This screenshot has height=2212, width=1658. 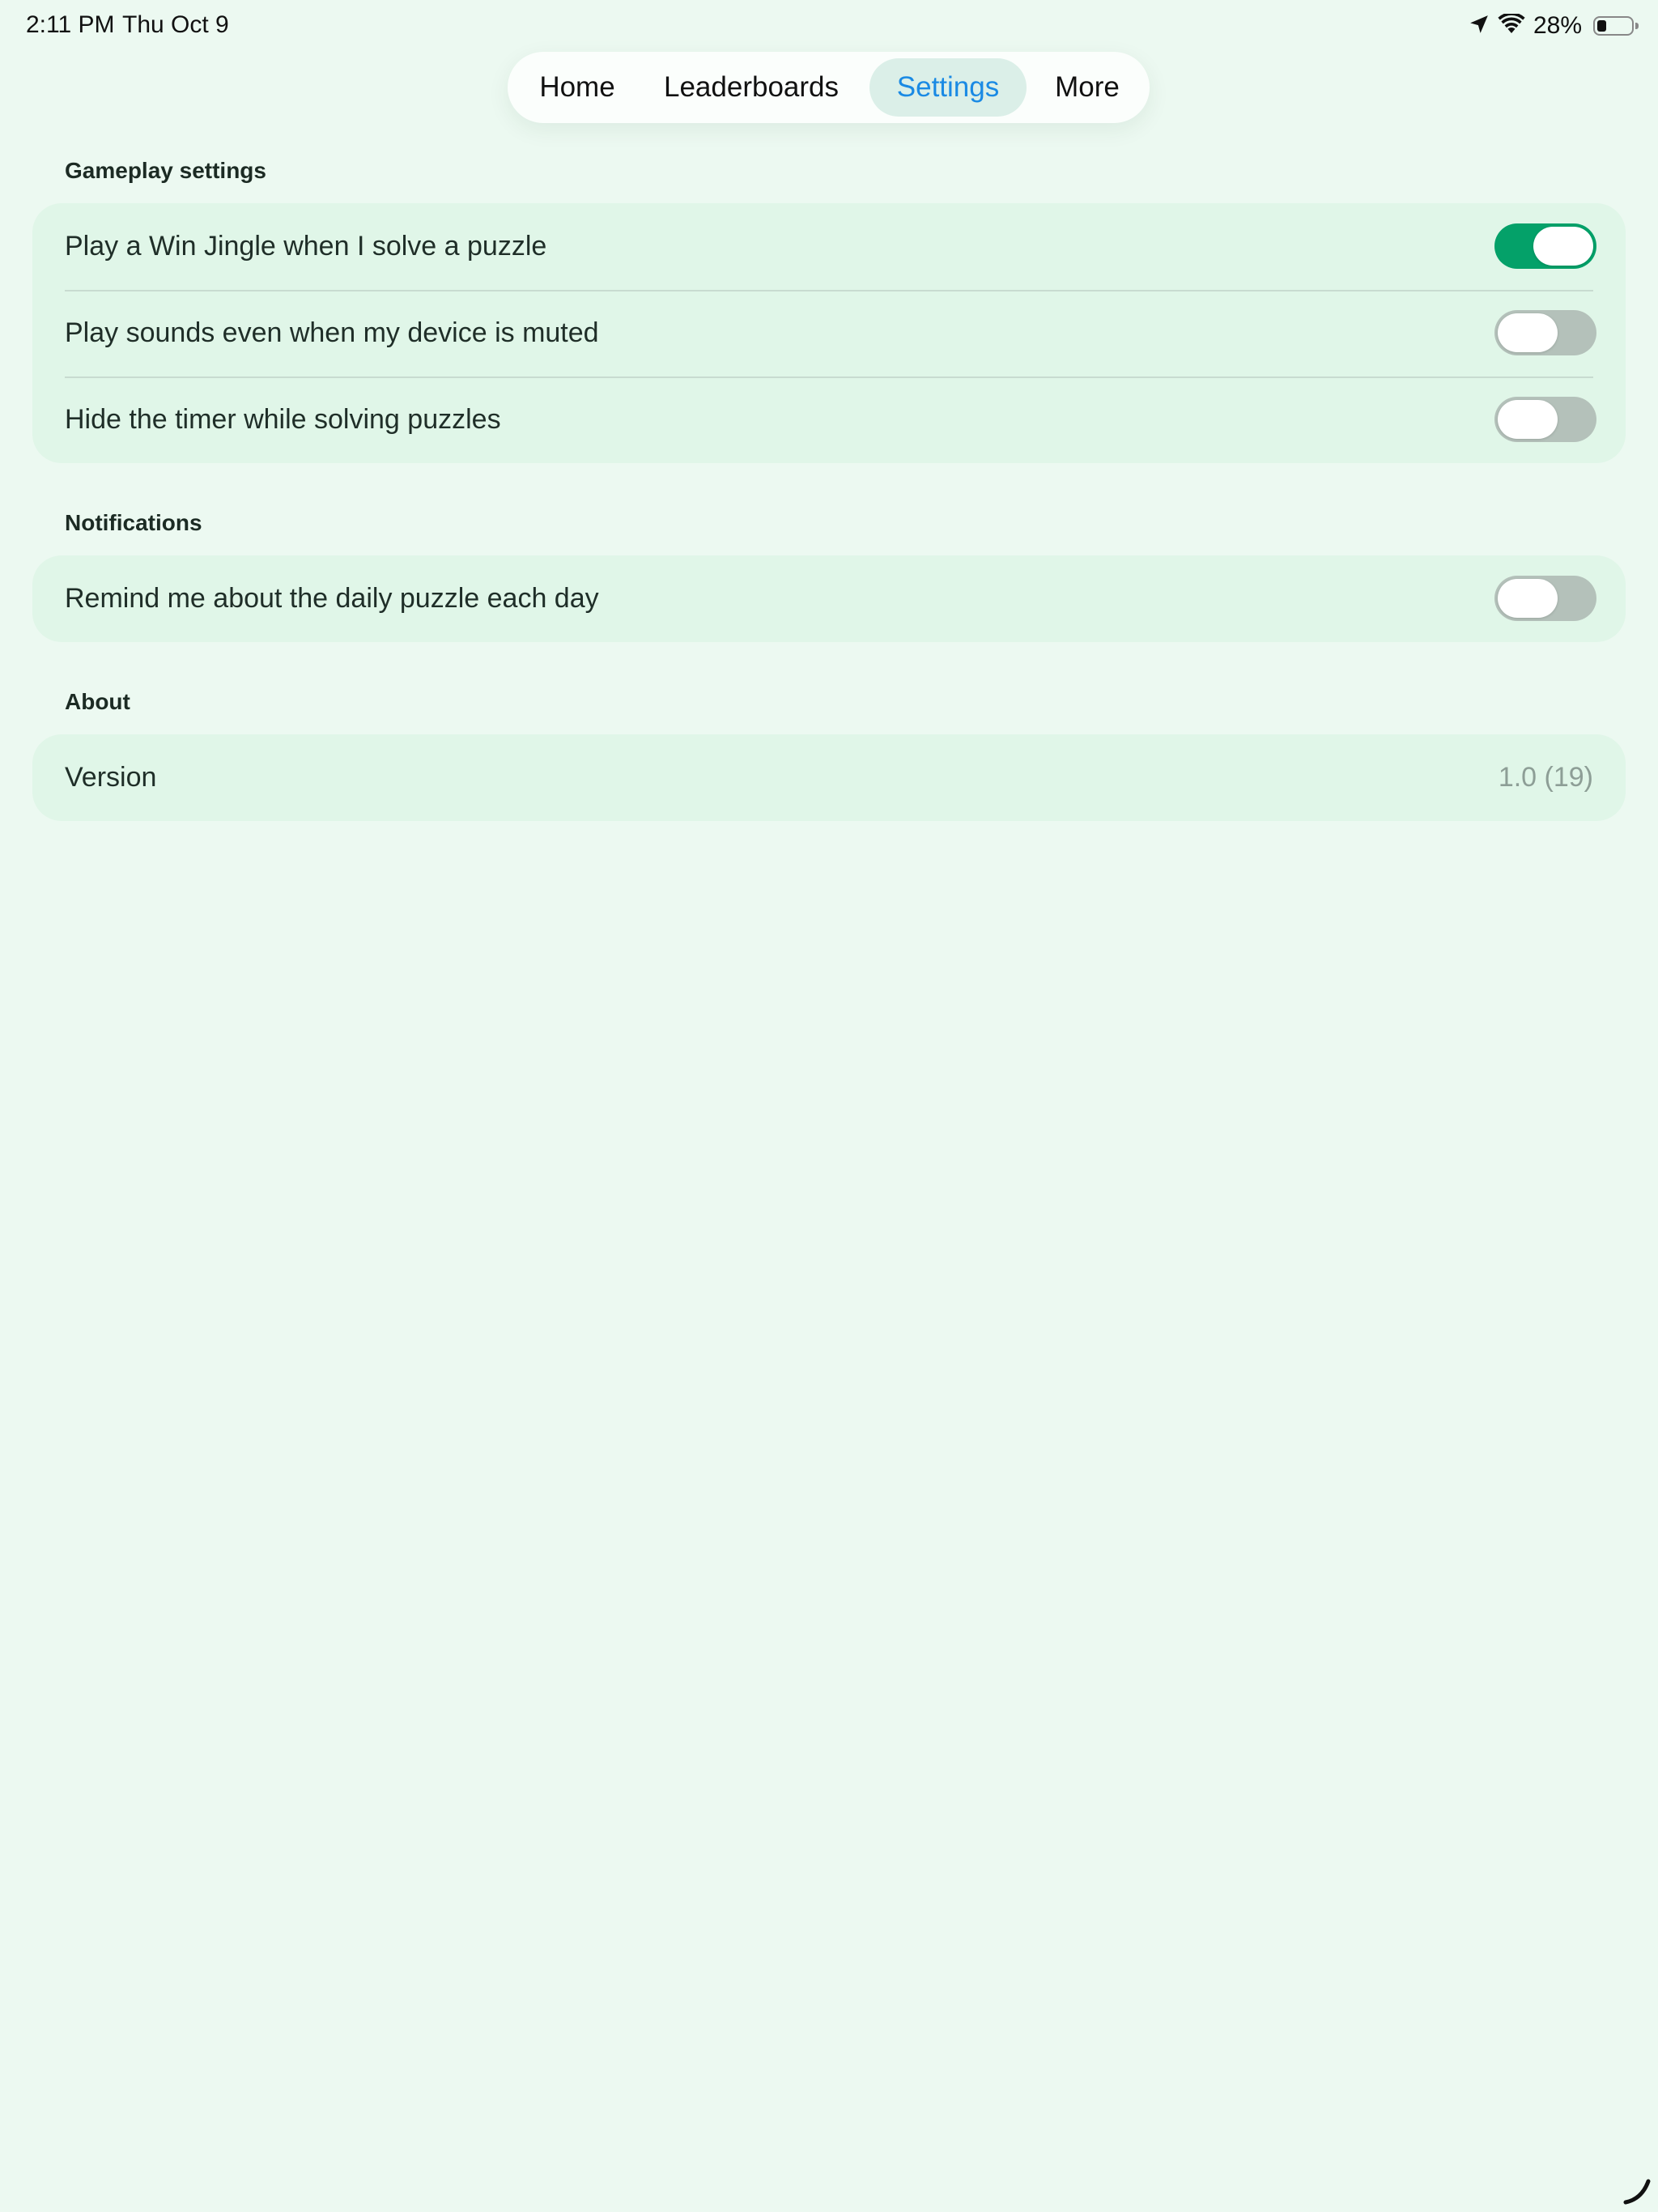 I want to click on setting-row-sounds-muted: Play sounds even when my device is muted, so click(x=829, y=333).